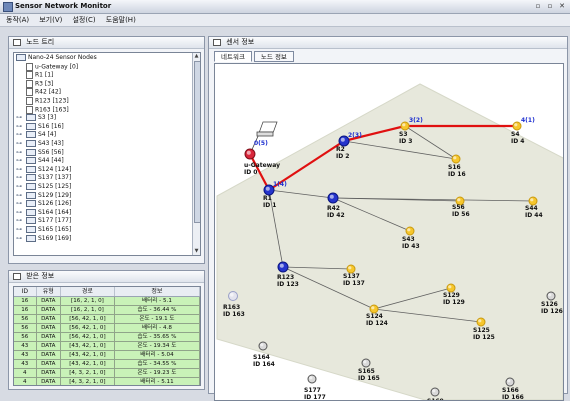 The height and width of the screenshot is (401, 570). I want to click on node-s43, so click(410, 231).